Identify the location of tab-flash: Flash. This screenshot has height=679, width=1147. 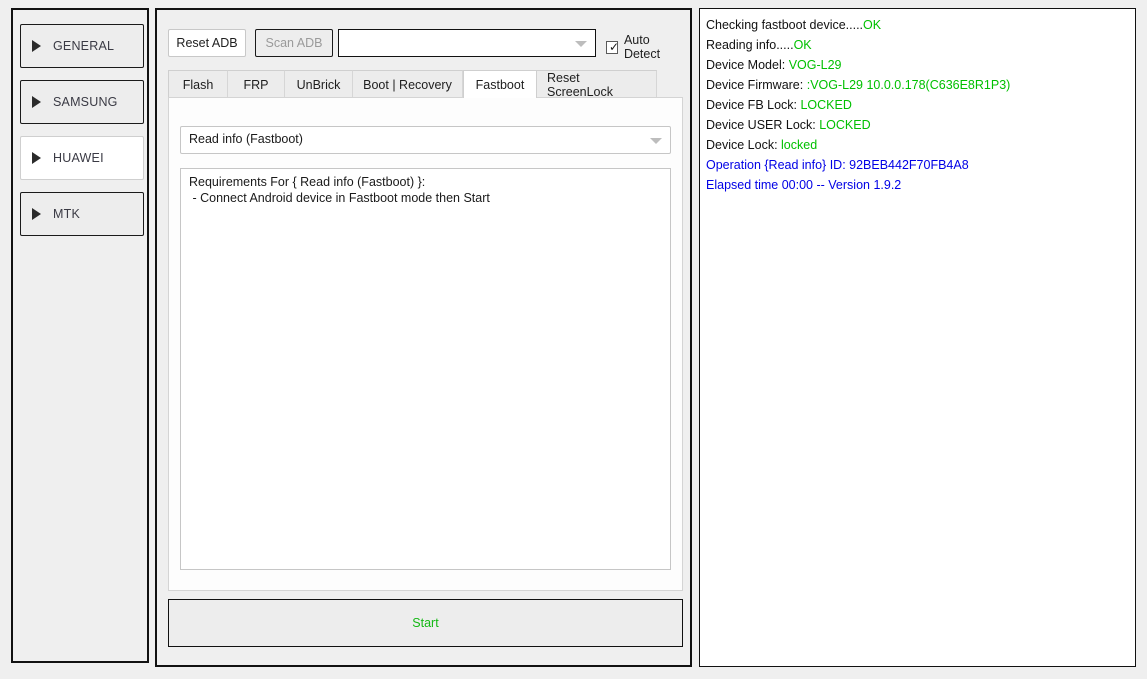
(198, 84).